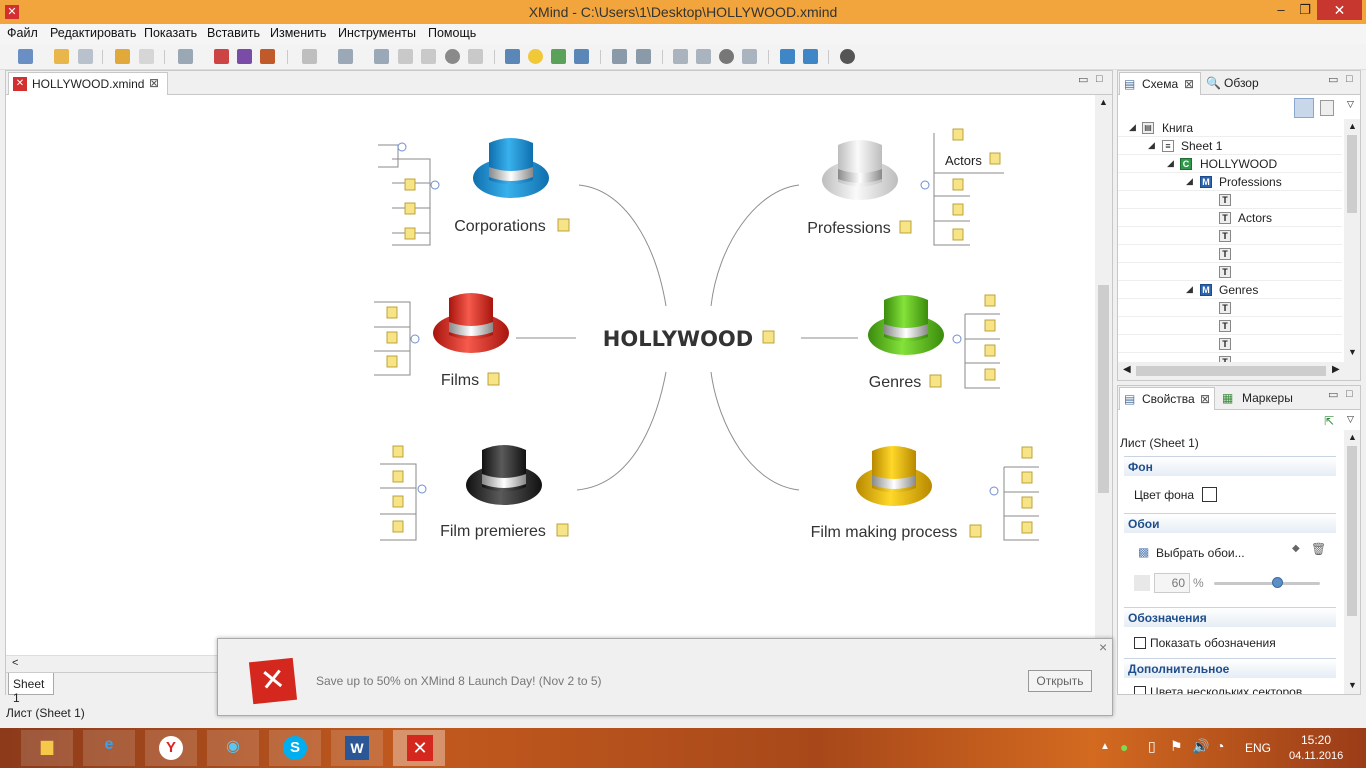  What do you see at coordinates (643, 56) in the screenshot?
I see `drill-up-icon` at bounding box center [643, 56].